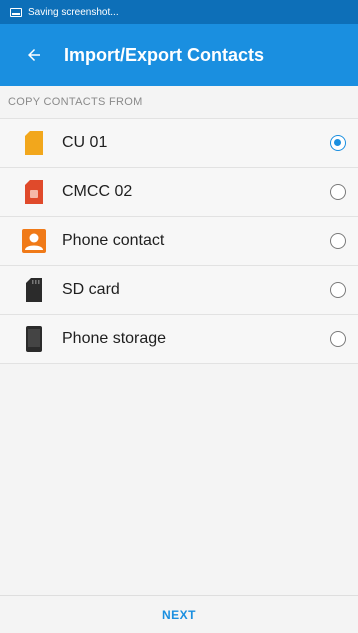  What do you see at coordinates (85, 142) in the screenshot?
I see `list-item-label: CU 01` at bounding box center [85, 142].